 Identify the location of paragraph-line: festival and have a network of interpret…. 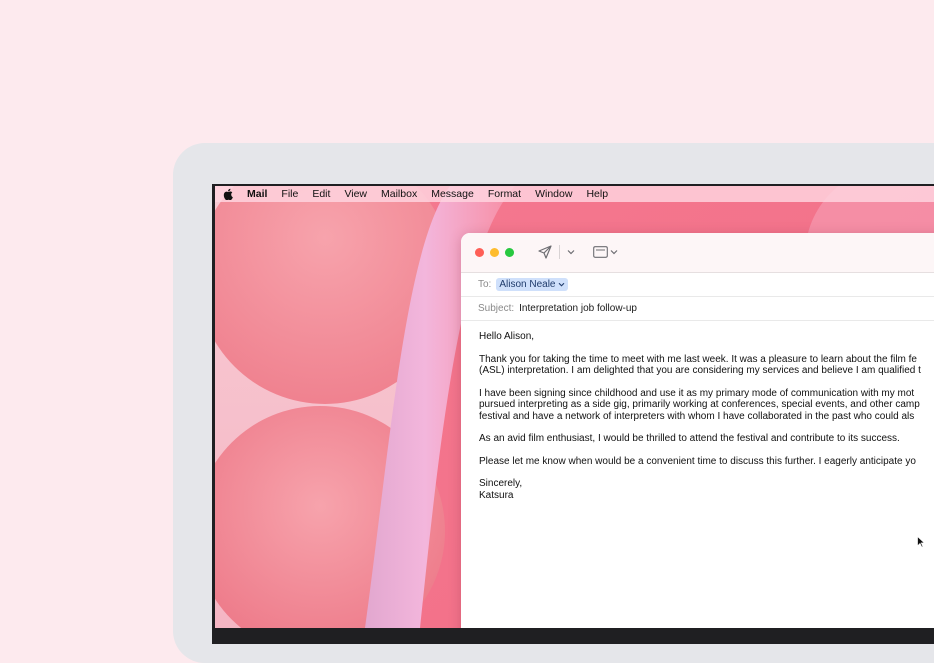
(697, 416).